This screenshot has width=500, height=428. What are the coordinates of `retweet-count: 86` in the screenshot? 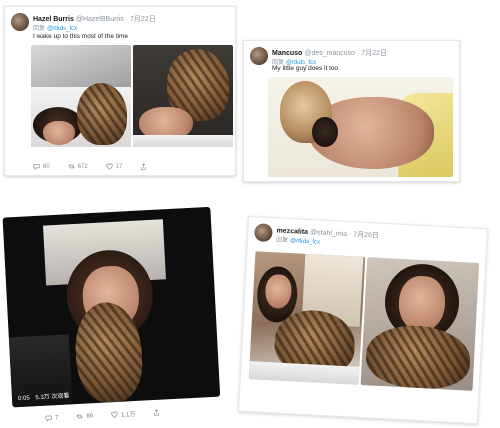 It's located at (90, 416).